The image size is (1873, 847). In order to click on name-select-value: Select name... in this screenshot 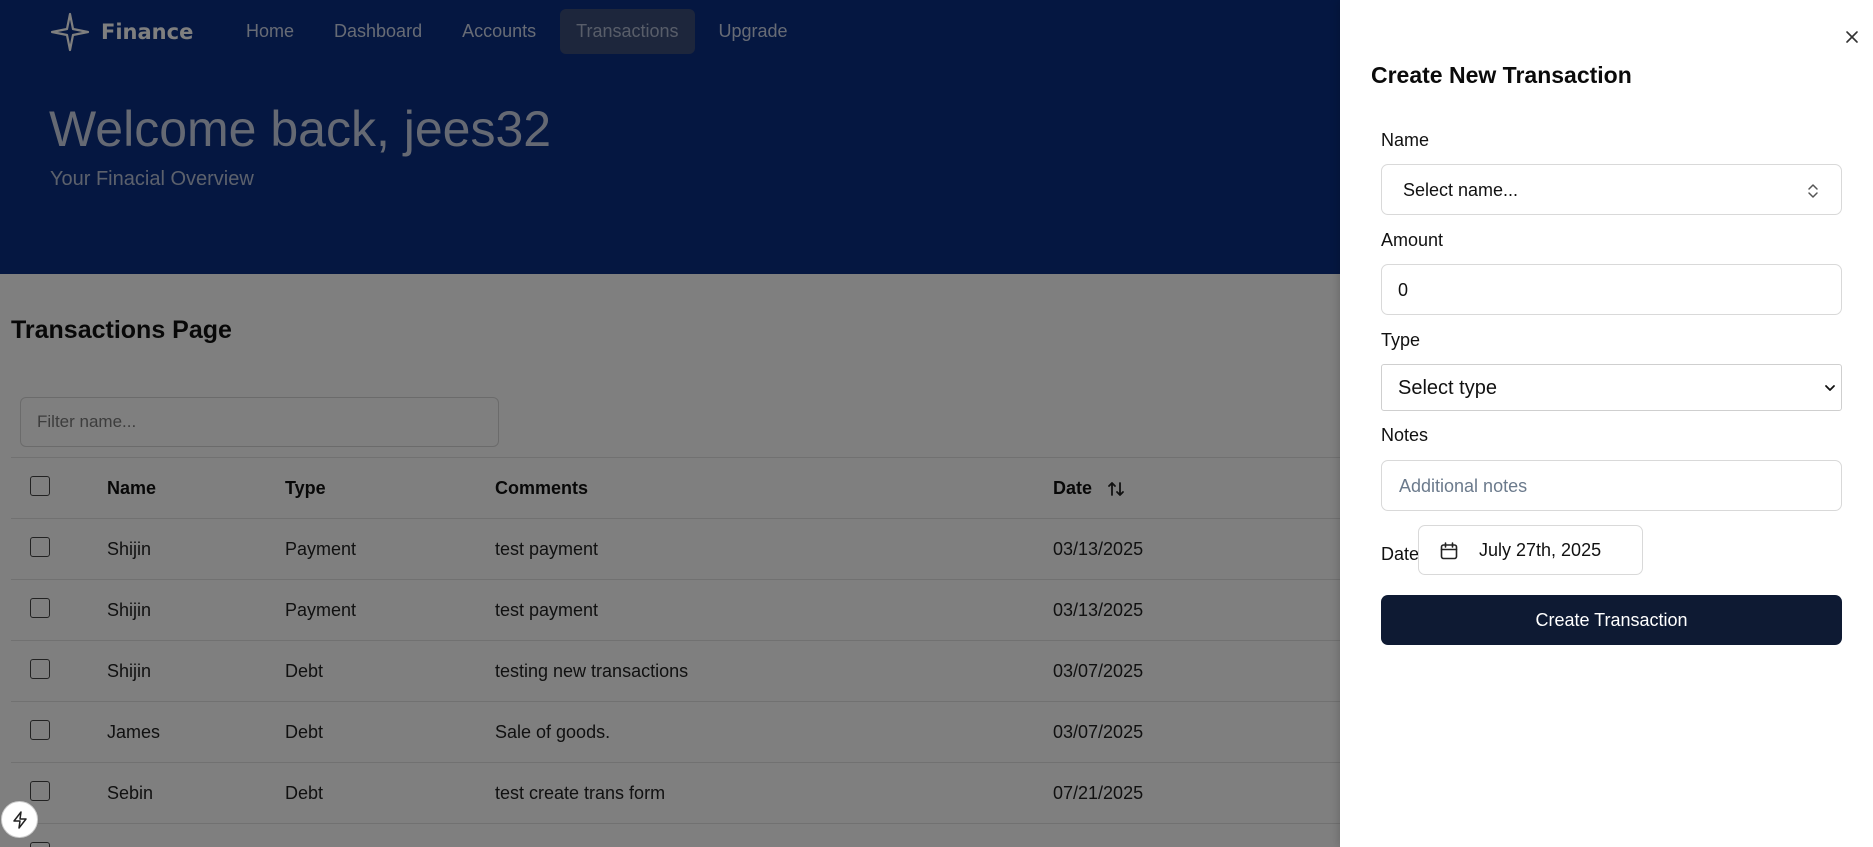, I will do `click(1461, 190)`.